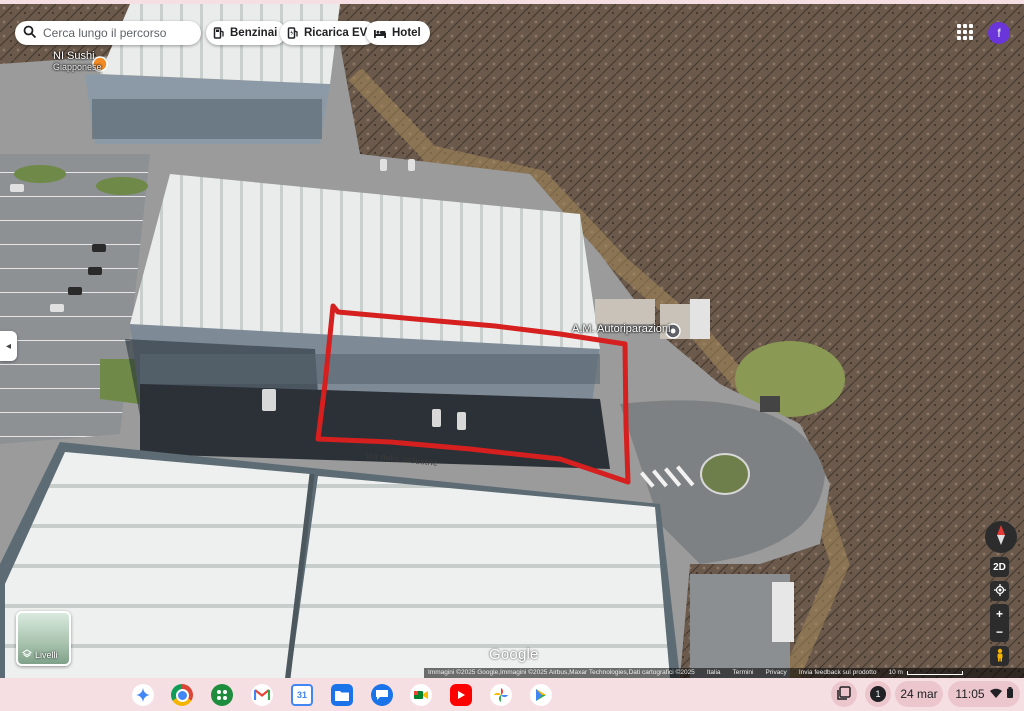 The width and height of the screenshot is (1024, 711). What do you see at coordinates (461, 695) in the screenshot?
I see `youtube-icon` at bounding box center [461, 695].